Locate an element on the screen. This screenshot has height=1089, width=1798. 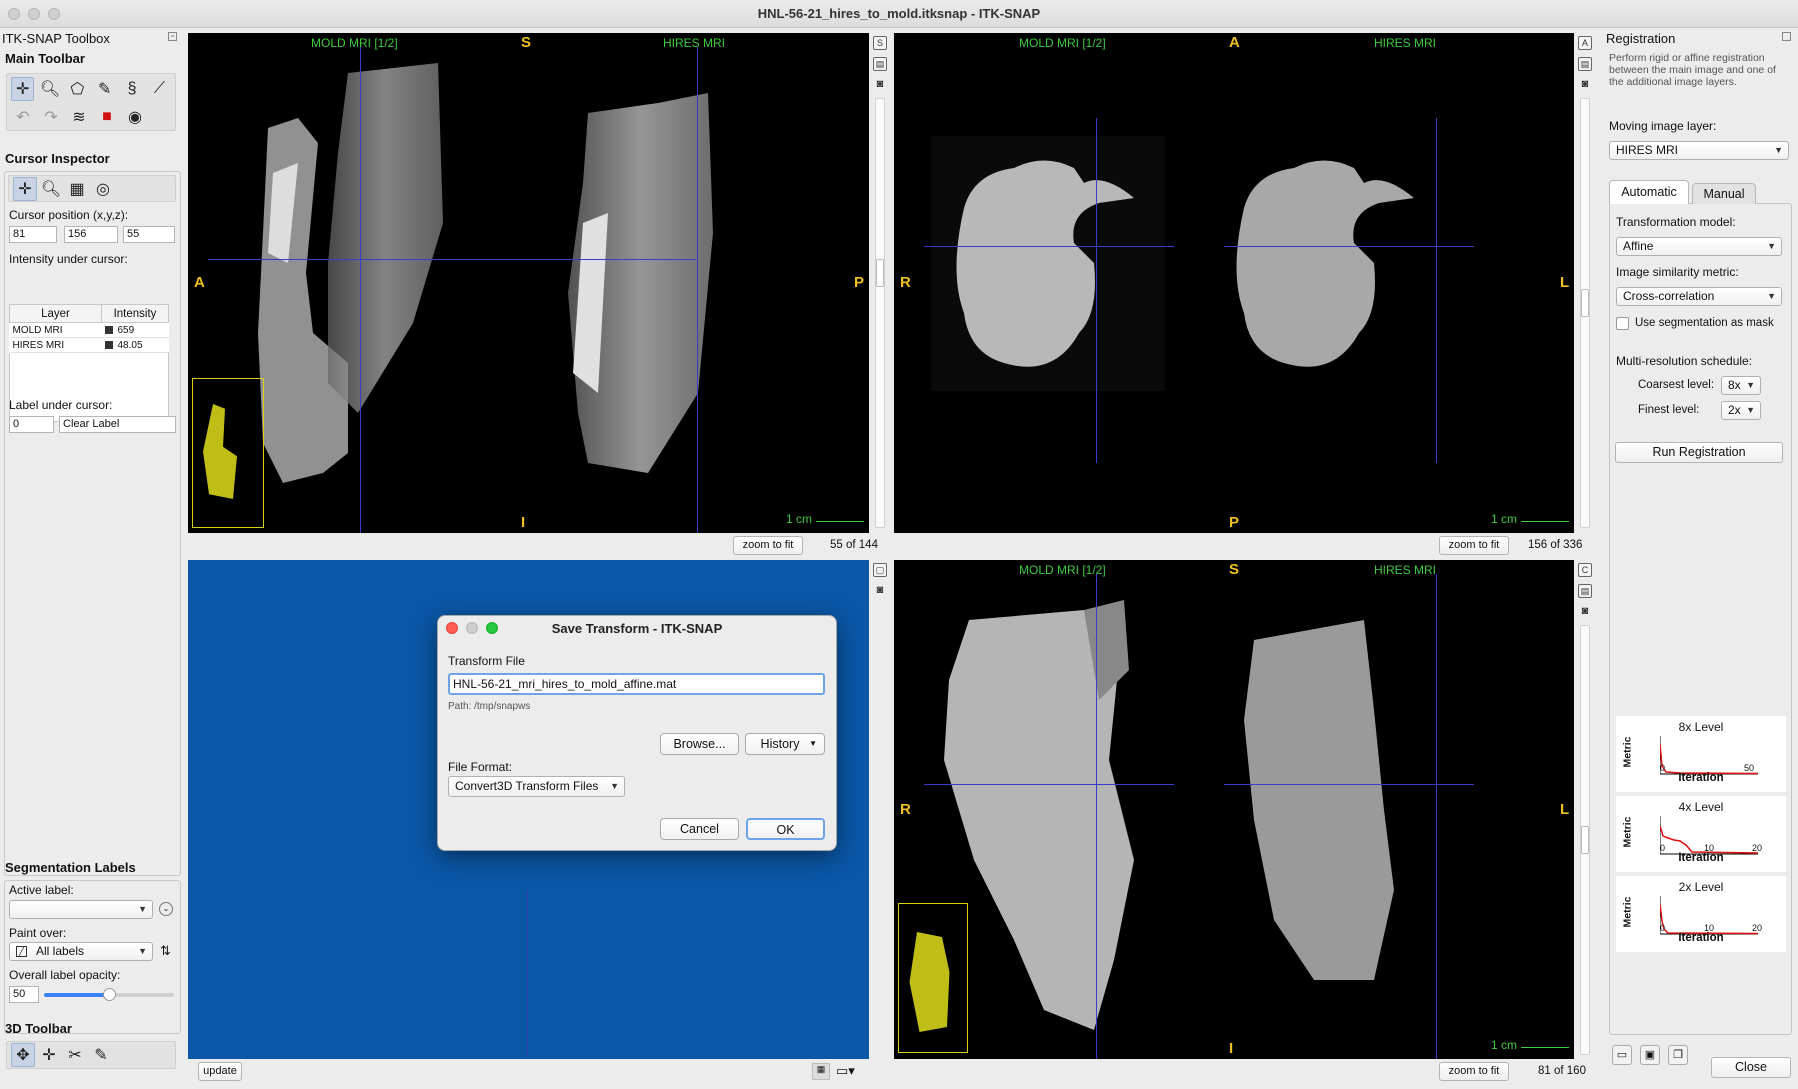
dialog-title: Save Transform - ITK-SNAP is located at coordinates (637, 628).